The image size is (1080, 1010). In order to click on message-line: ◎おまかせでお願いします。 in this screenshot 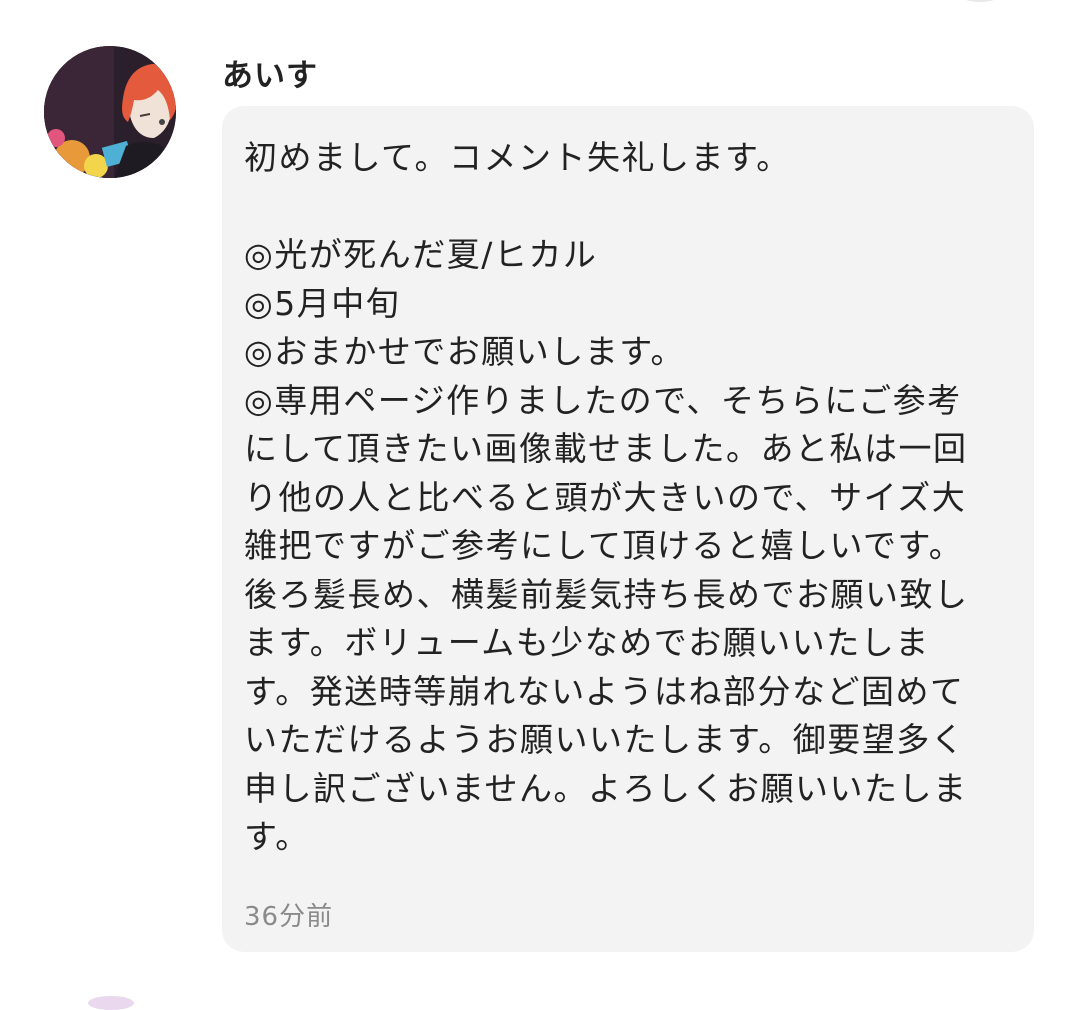, I will do `click(464, 351)`.